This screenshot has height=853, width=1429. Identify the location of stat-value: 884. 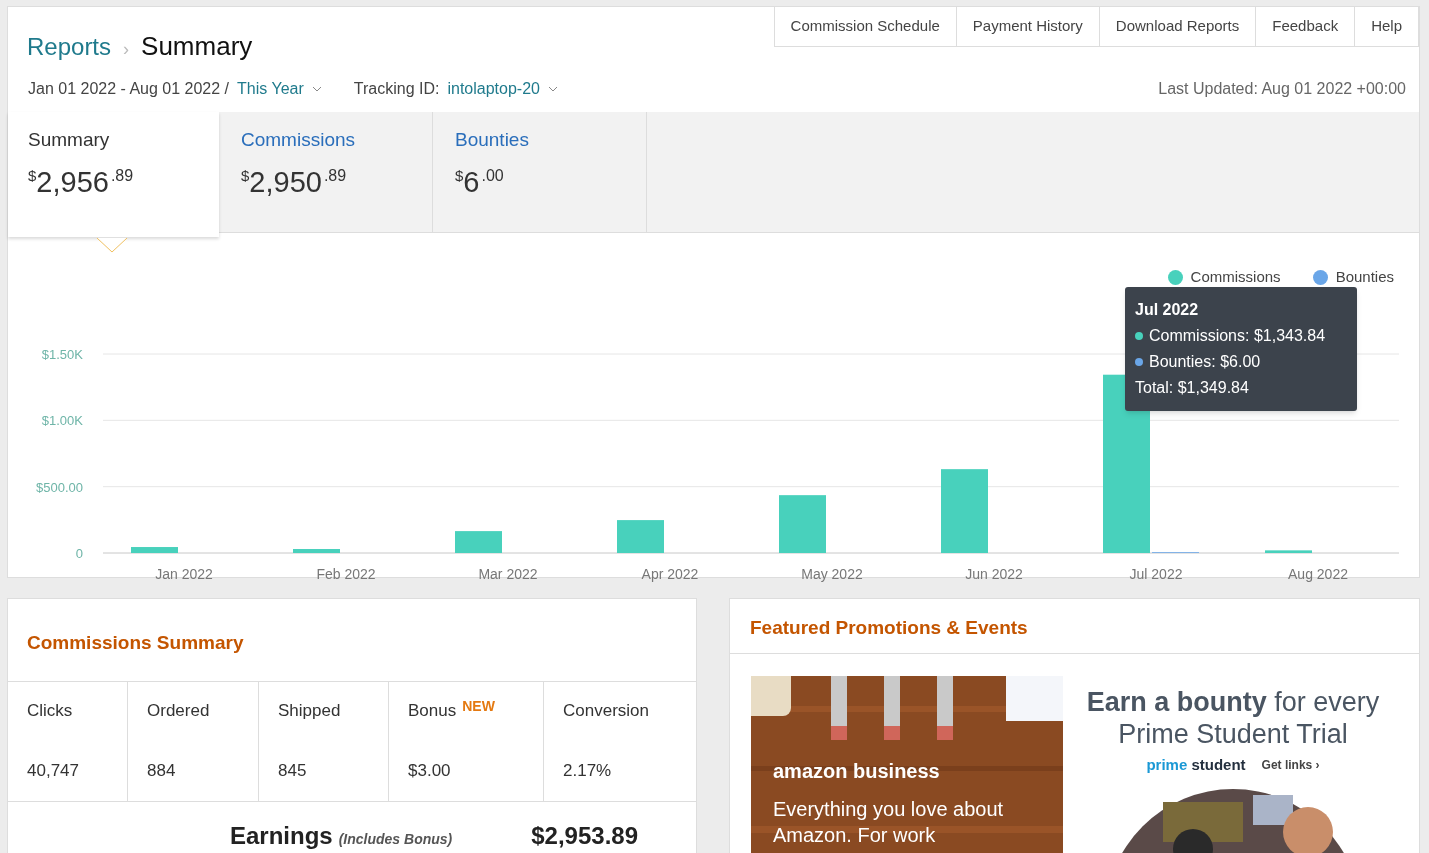
(162, 770).